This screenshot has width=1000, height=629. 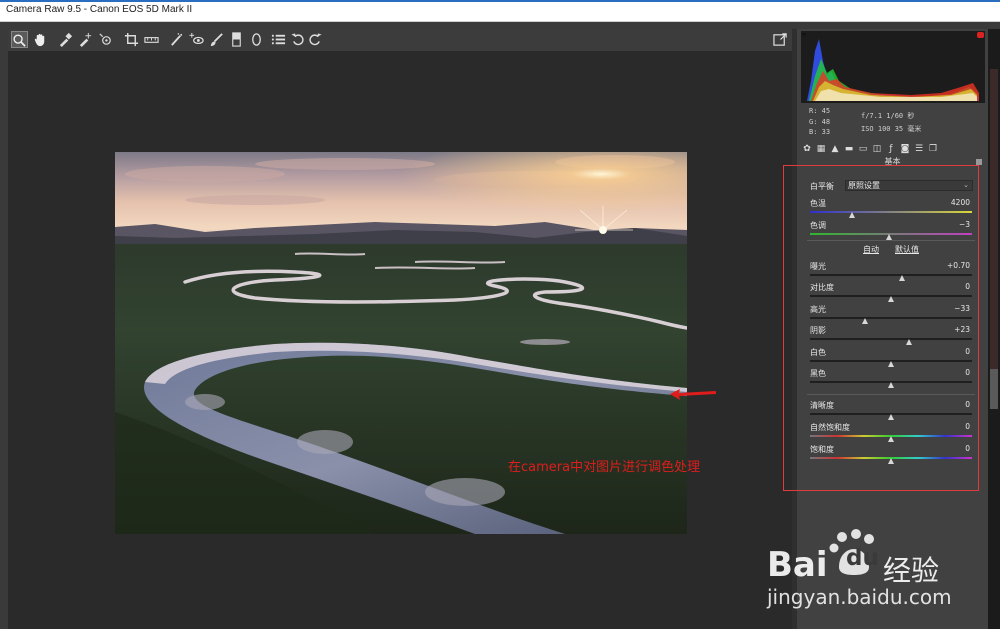 I want to click on list-icon, so click(x=278, y=39).